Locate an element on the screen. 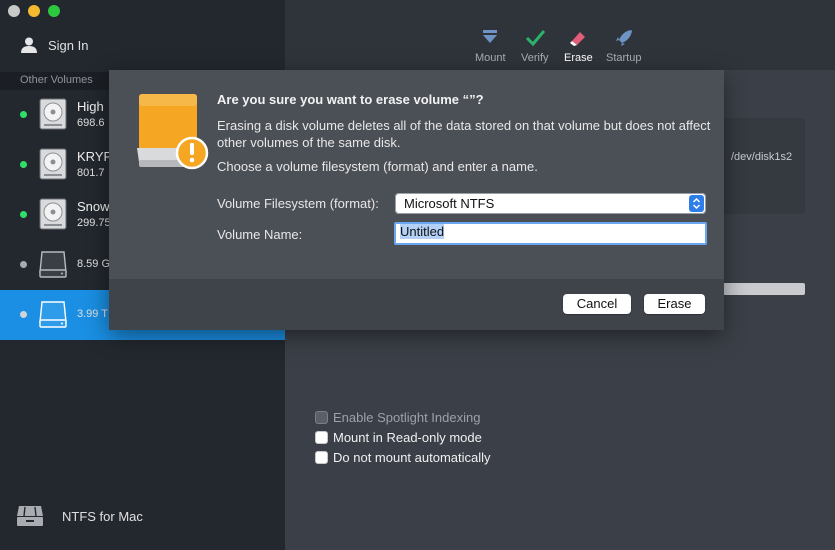 The width and height of the screenshot is (835, 550). erase-button: Erase is located at coordinates (578, 46).